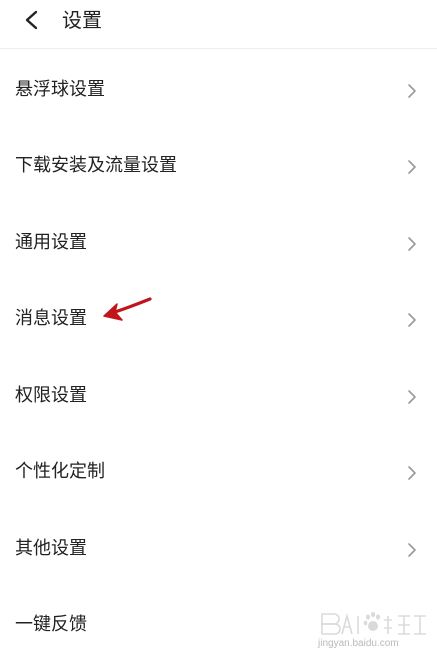  I want to click on back-button, so click(32, 21).